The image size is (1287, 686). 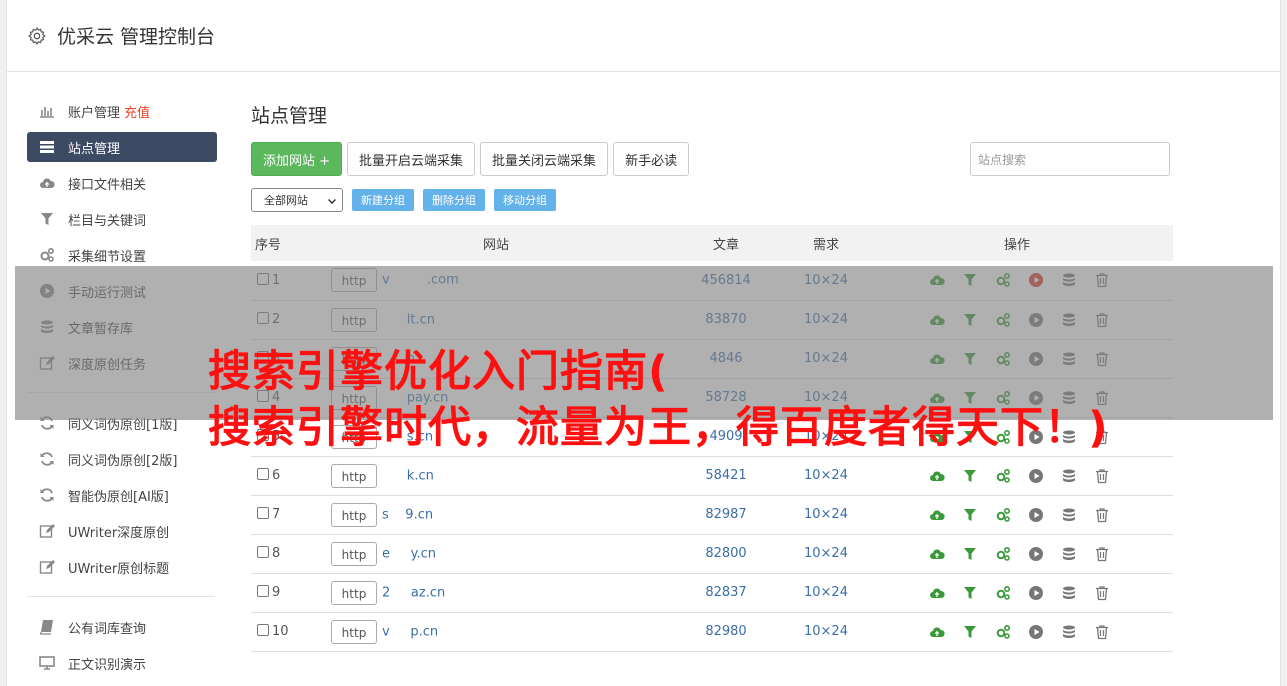 I want to click on row-number: 6, so click(x=276, y=475).